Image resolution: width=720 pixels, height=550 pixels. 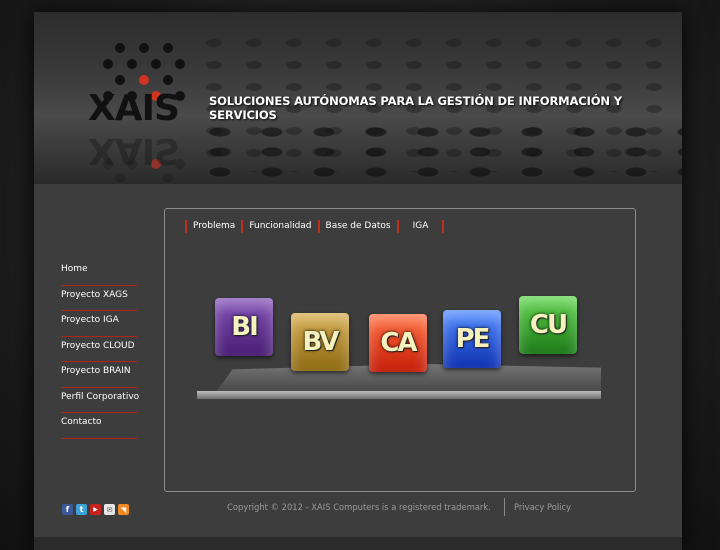 I want to click on tab-problema: Problema, so click(x=214, y=226).